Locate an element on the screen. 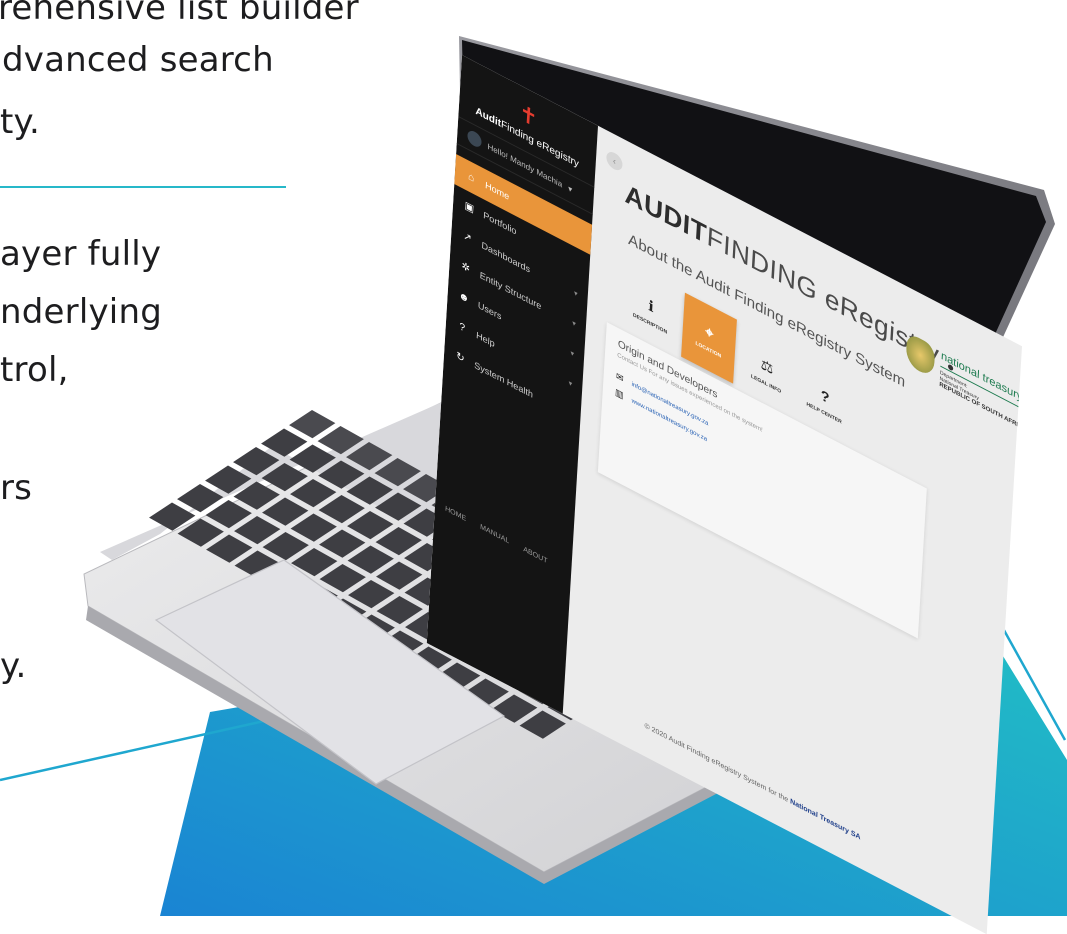 The width and height of the screenshot is (1067, 934). sidebar-item-label: Home is located at coordinates (497, 191).